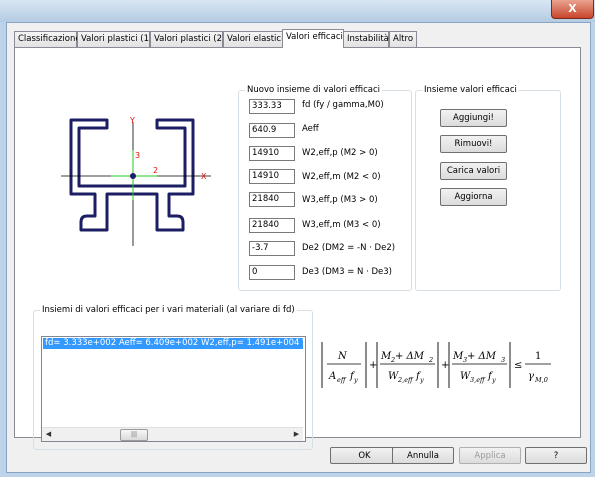  Describe the element at coordinates (347, 272) in the screenshot. I see `de3-label: De3 (DM3 = N · De3)` at that location.